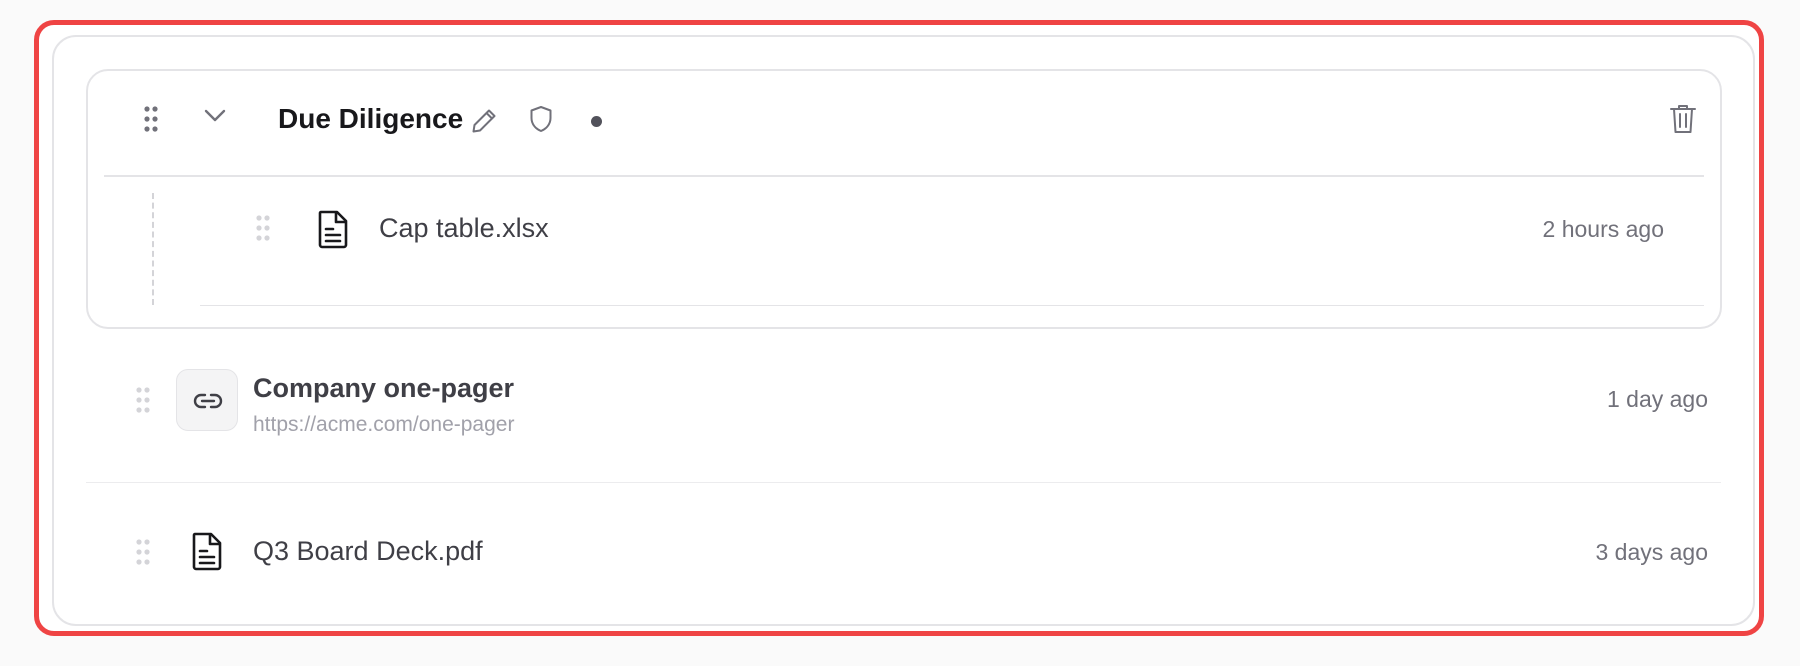  What do you see at coordinates (464, 228) in the screenshot?
I see `file-name: Cap table.xlsx` at bounding box center [464, 228].